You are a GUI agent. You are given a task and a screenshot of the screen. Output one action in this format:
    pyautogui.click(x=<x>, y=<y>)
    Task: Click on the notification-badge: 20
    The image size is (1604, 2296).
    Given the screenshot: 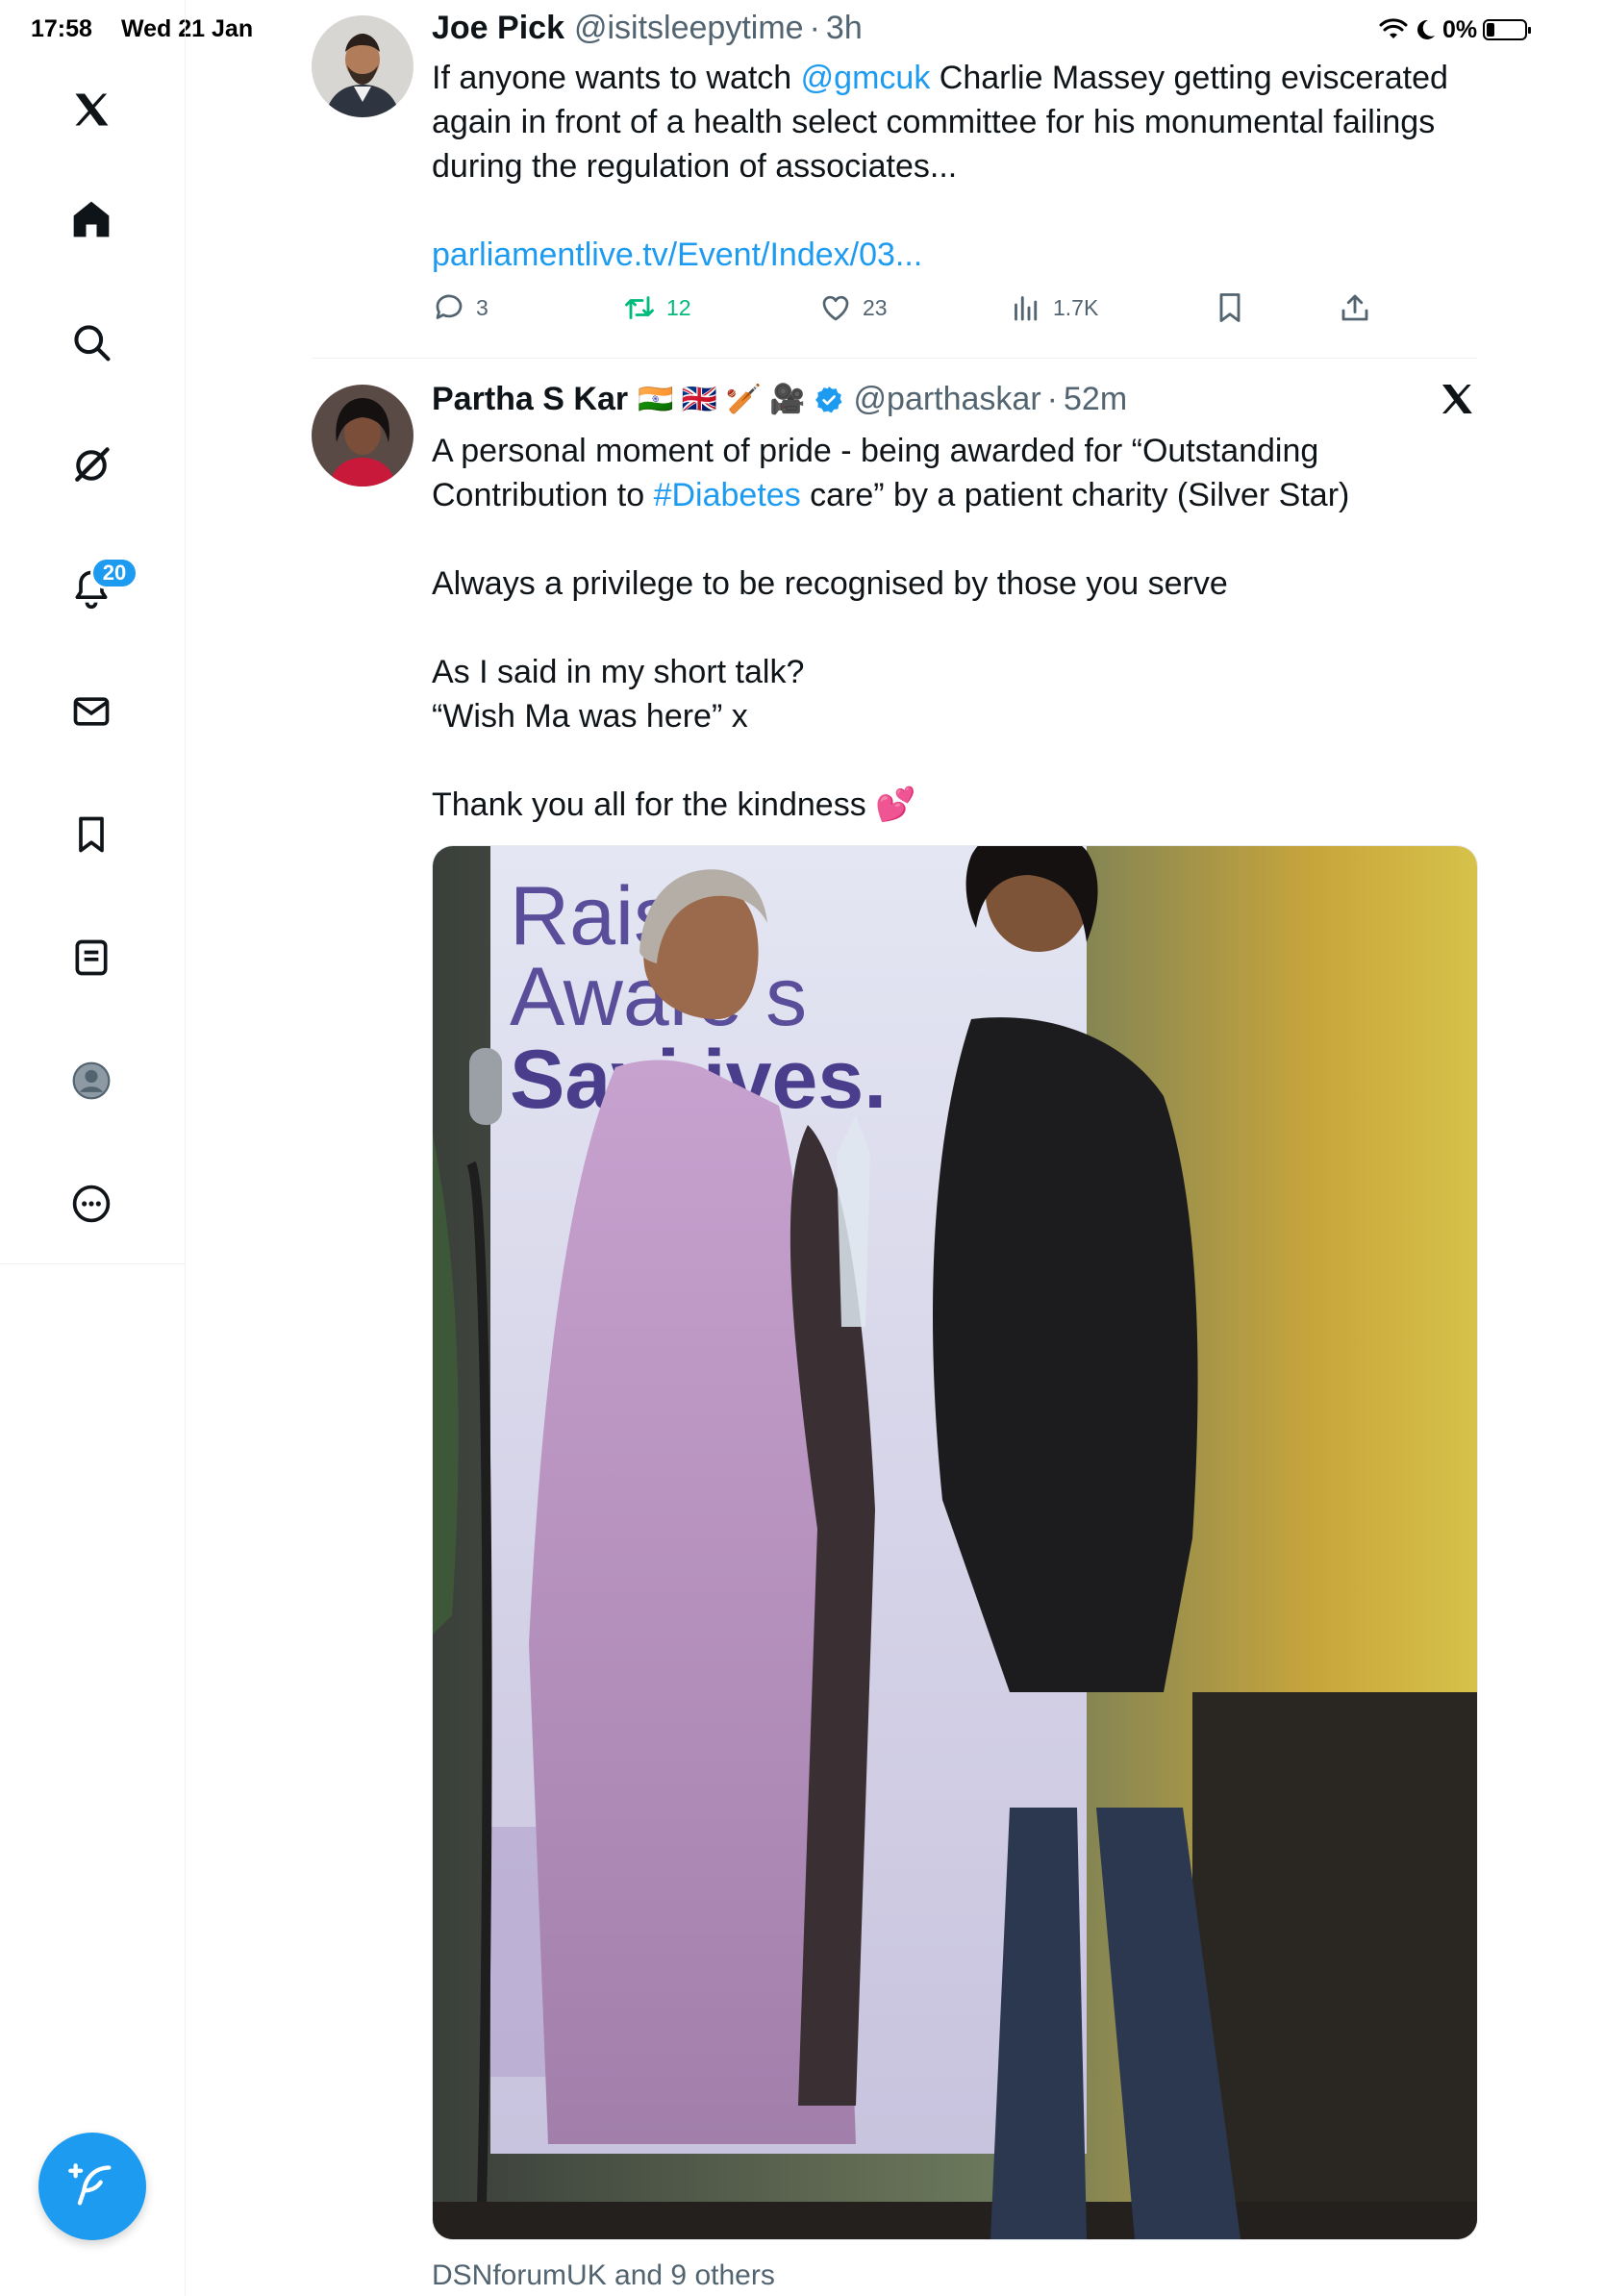 What is the action you would take?
    pyautogui.click(x=114, y=573)
    